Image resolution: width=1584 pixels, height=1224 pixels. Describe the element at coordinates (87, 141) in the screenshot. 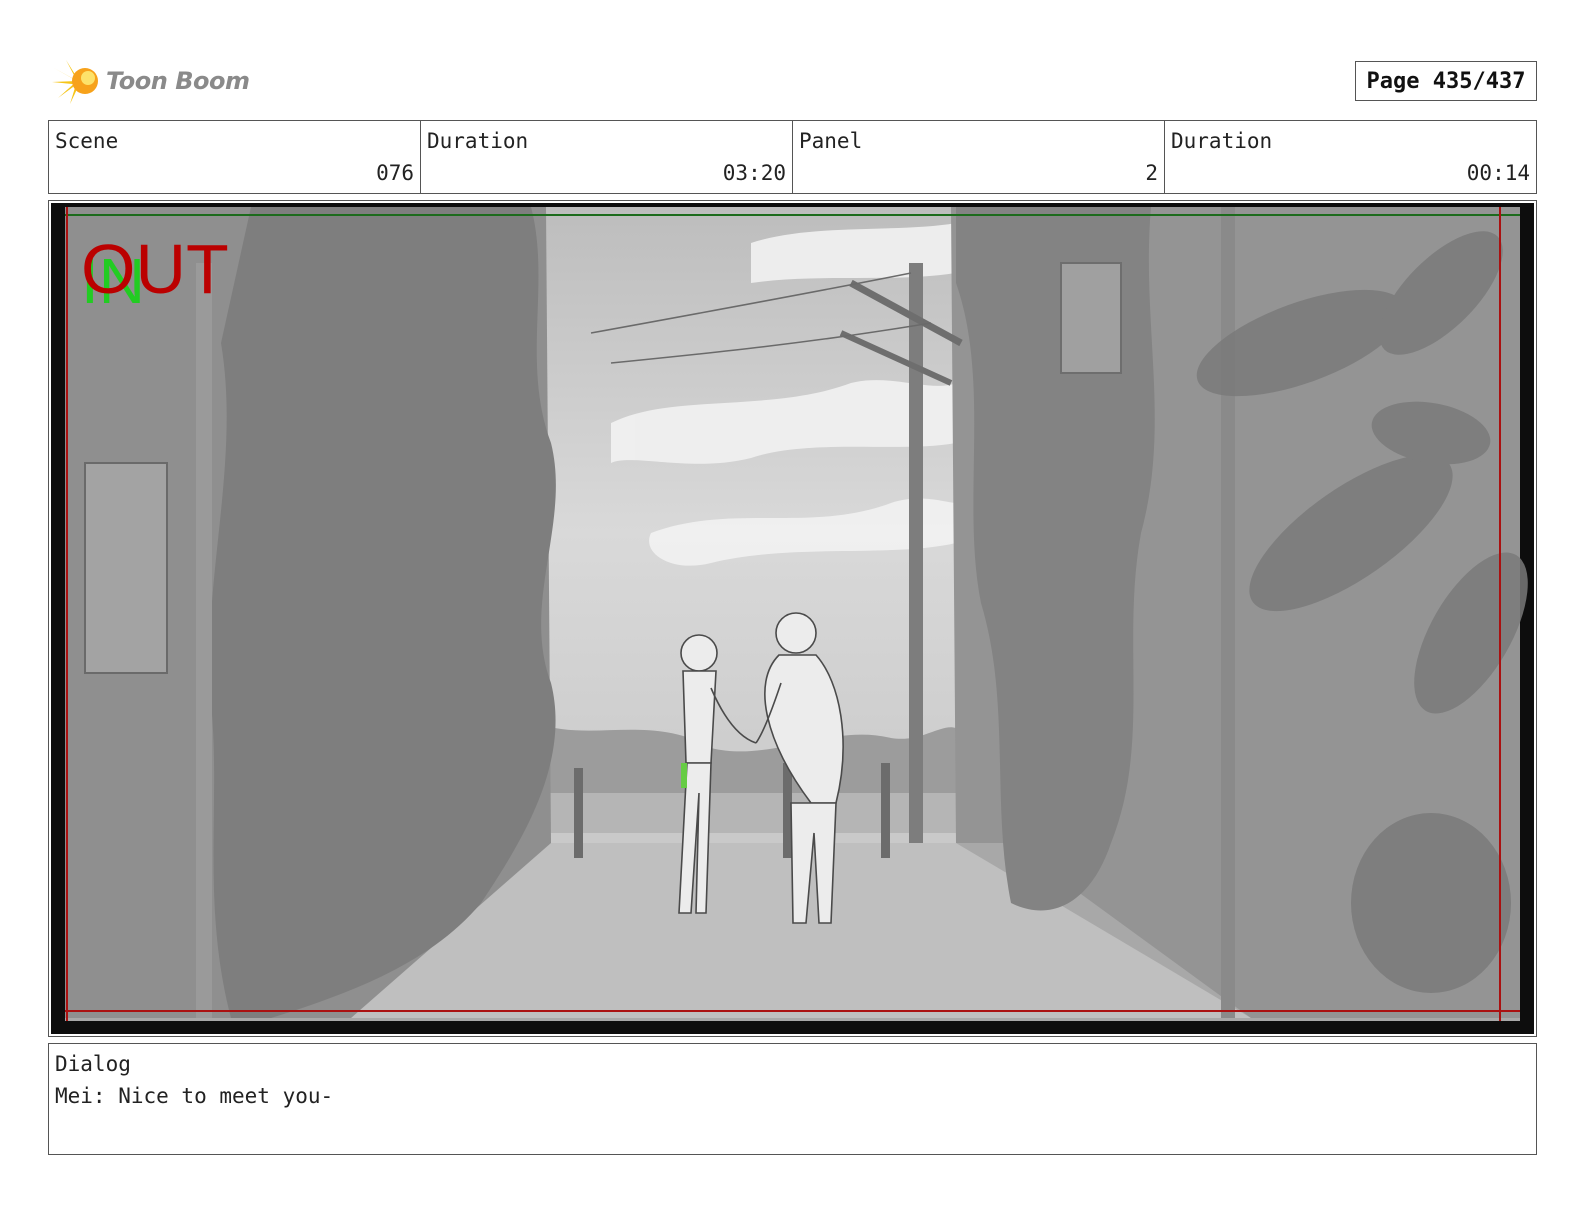

I see `scene-label: Scene` at that location.